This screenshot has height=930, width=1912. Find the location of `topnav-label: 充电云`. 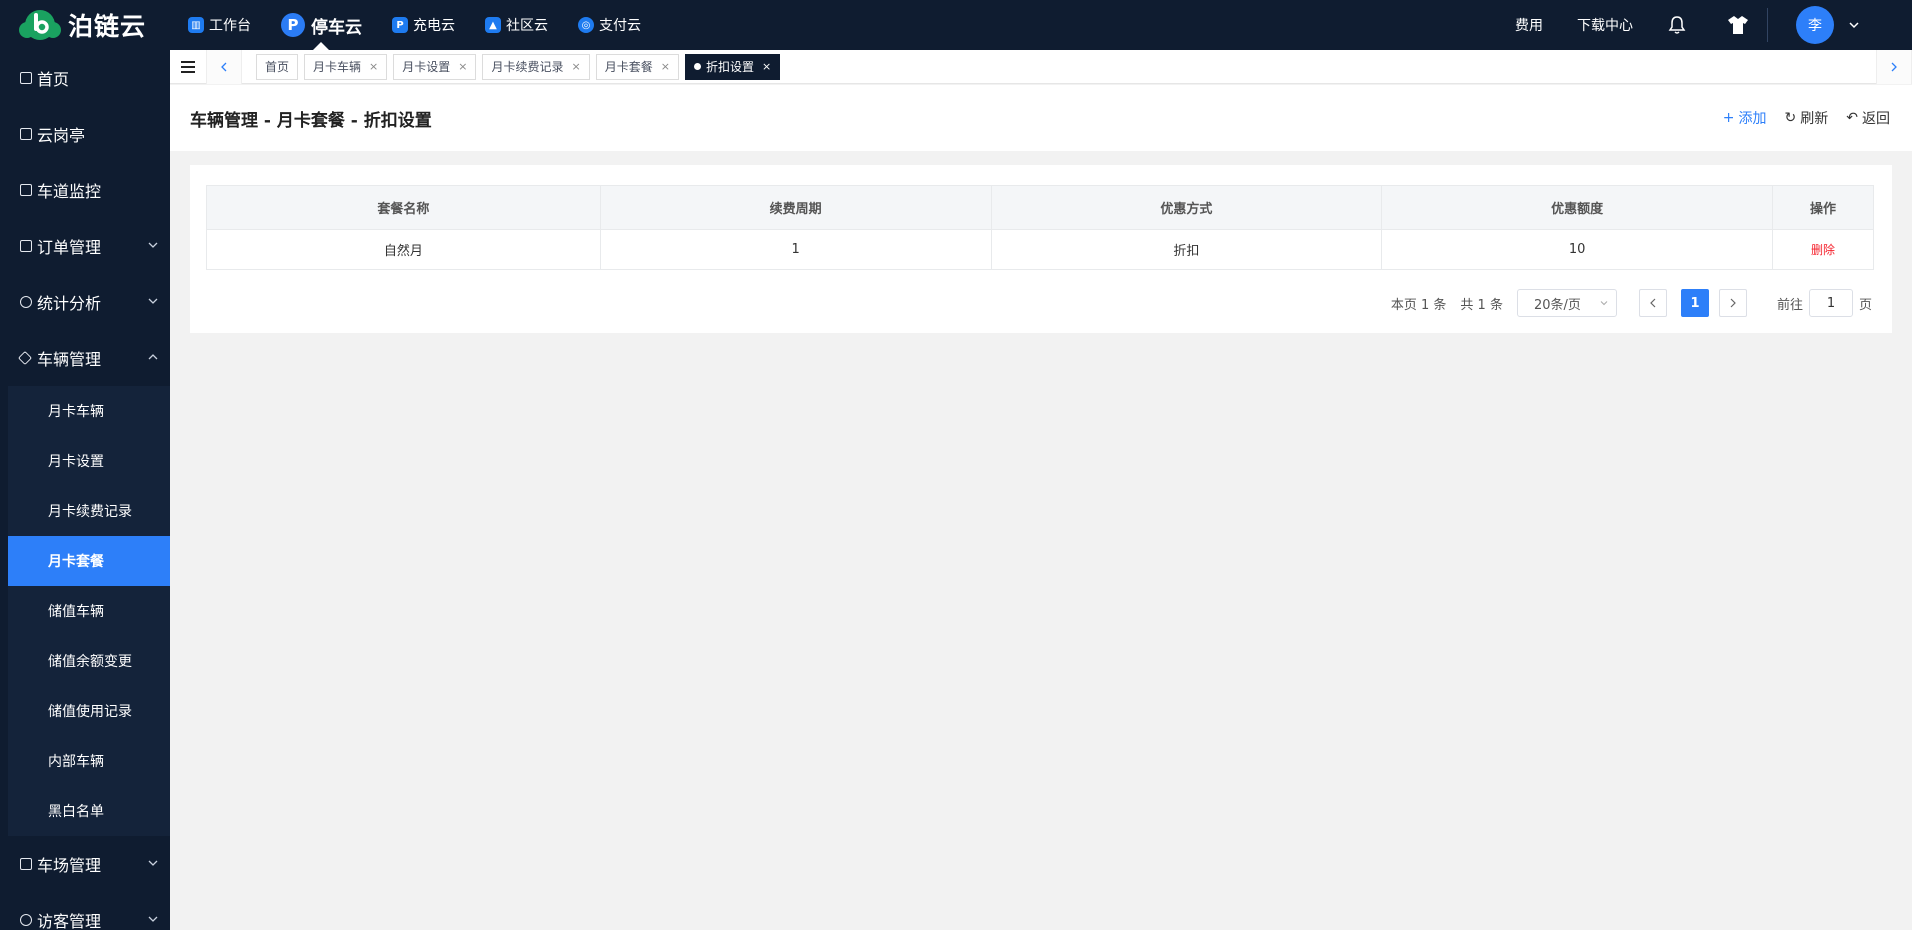

topnav-label: 充电云 is located at coordinates (434, 26).